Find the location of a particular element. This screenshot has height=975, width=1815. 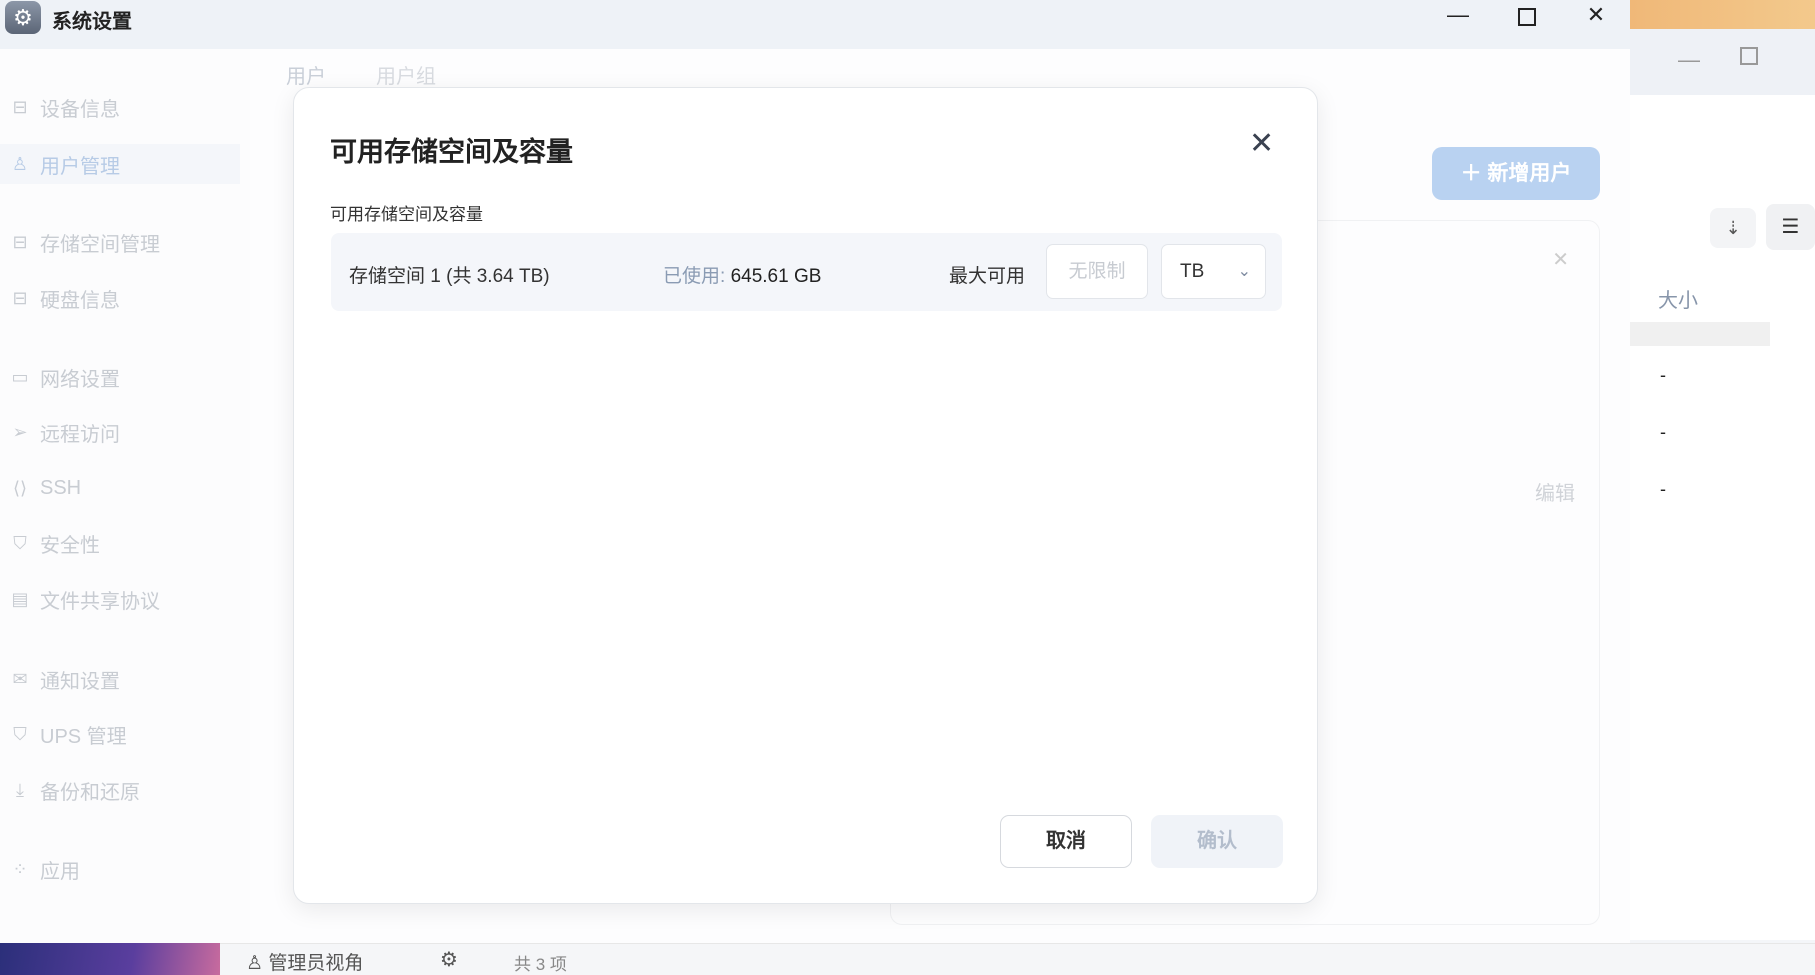

admin-view-label: 管理员视角 is located at coordinates (316, 963).